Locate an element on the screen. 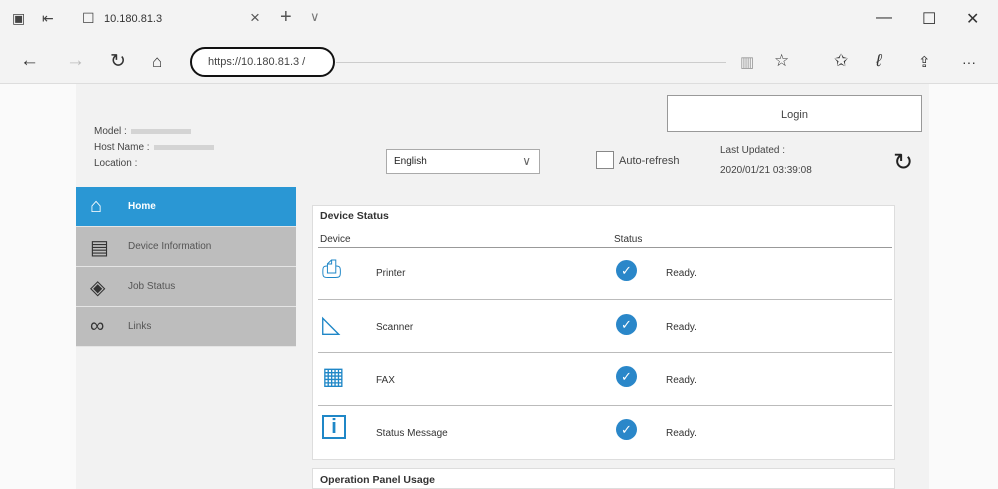 The height and width of the screenshot is (489, 998). info-icon: i is located at coordinates (334, 427).